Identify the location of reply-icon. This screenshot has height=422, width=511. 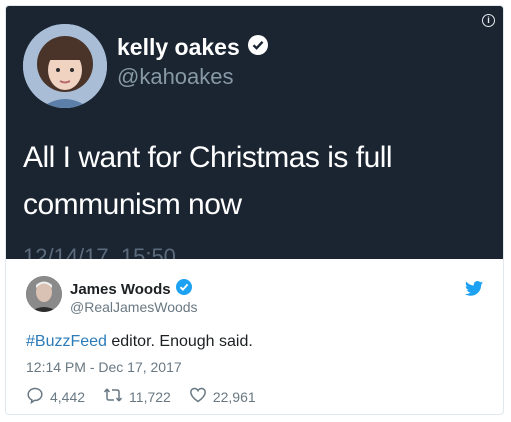
(35, 396).